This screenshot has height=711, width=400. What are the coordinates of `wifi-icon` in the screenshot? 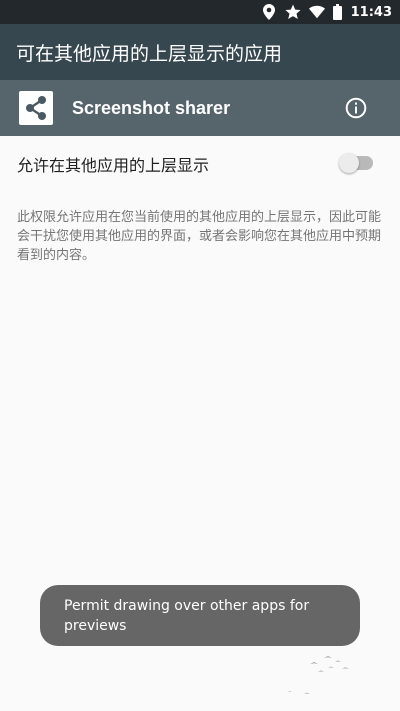 It's located at (316, 12).